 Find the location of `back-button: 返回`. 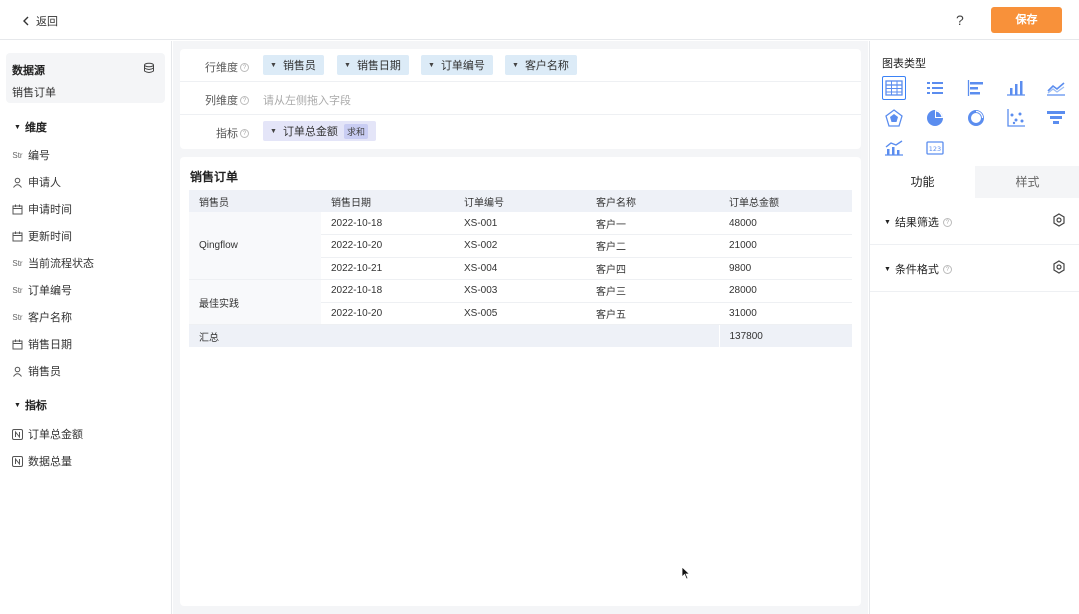

back-button: 返回 is located at coordinates (40, 21).